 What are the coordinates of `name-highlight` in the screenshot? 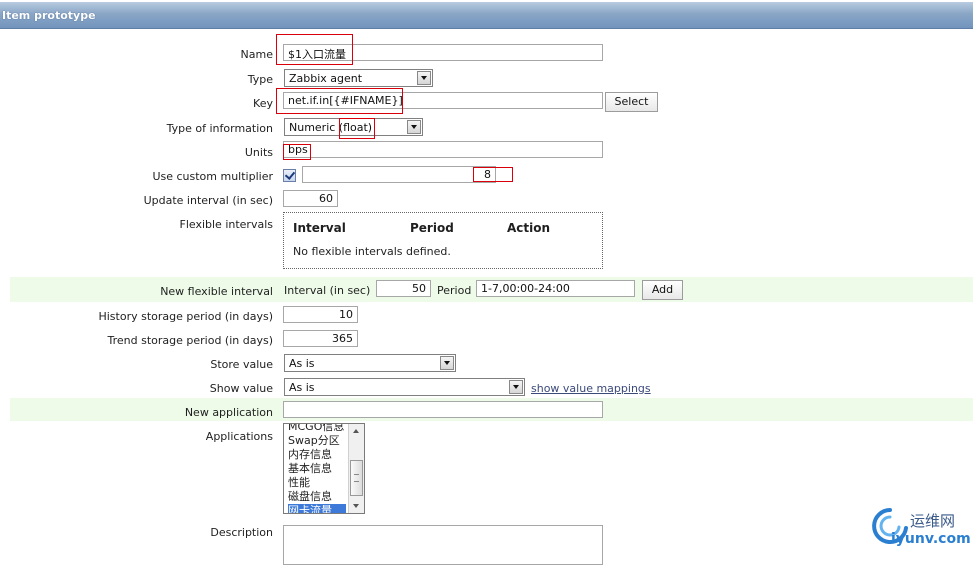 It's located at (314, 49).